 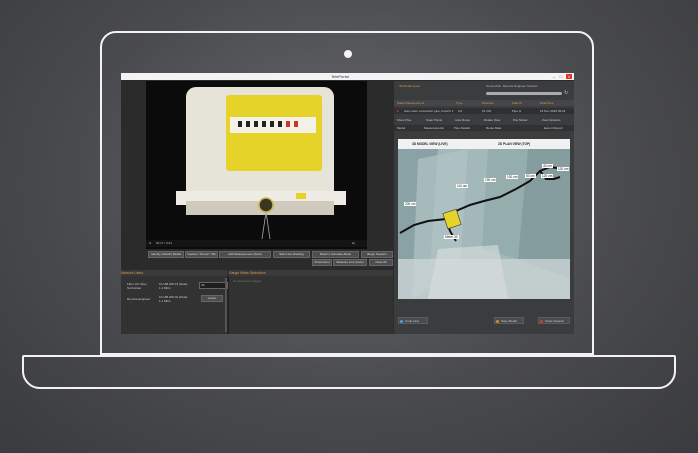 What do you see at coordinates (492, 120) in the screenshot?
I see `tool-rotate-view: Rotate View` at bounding box center [492, 120].